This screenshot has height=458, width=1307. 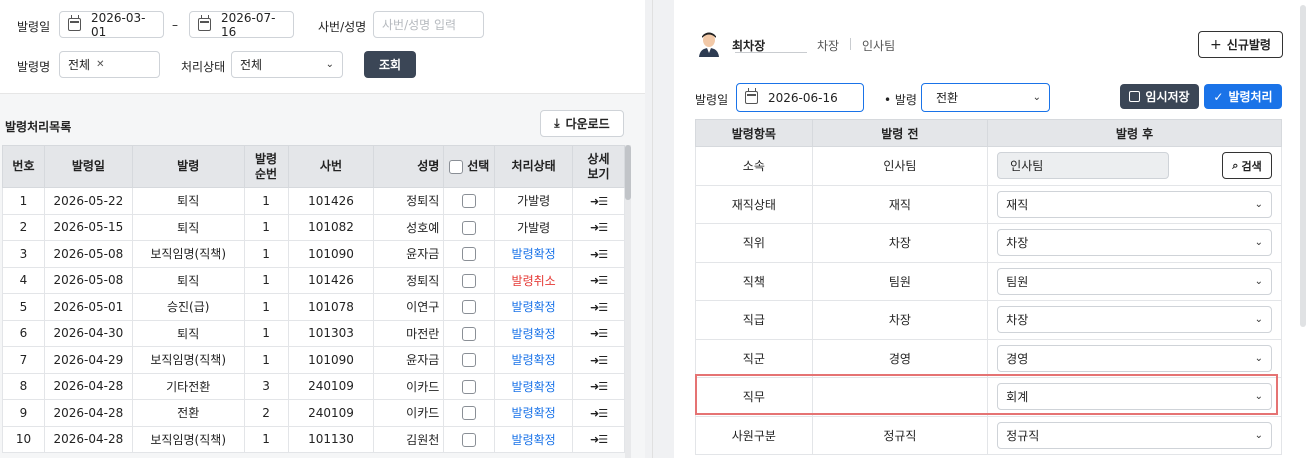 What do you see at coordinates (331, 439) in the screenshot?
I see `cell-emp-no: 101130` at bounding box center [331, 439].